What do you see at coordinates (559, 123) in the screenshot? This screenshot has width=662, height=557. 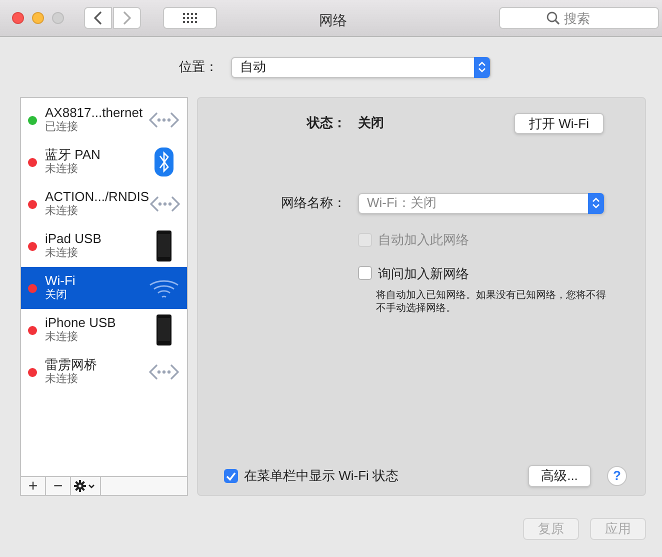 I see `turn-on-wifi-button: 打开 Wi-Fi` at bounding box center [559, 123].